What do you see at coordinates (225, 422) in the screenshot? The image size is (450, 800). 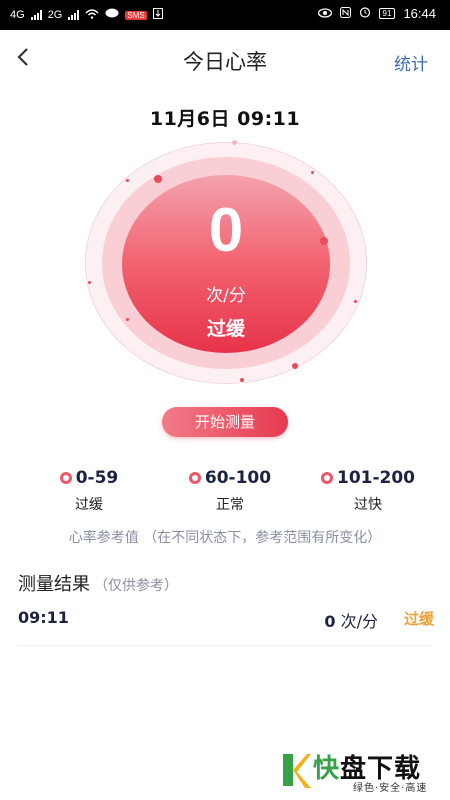 I see `start-measure-button: 开始测量` at bounding box center [225, 422].